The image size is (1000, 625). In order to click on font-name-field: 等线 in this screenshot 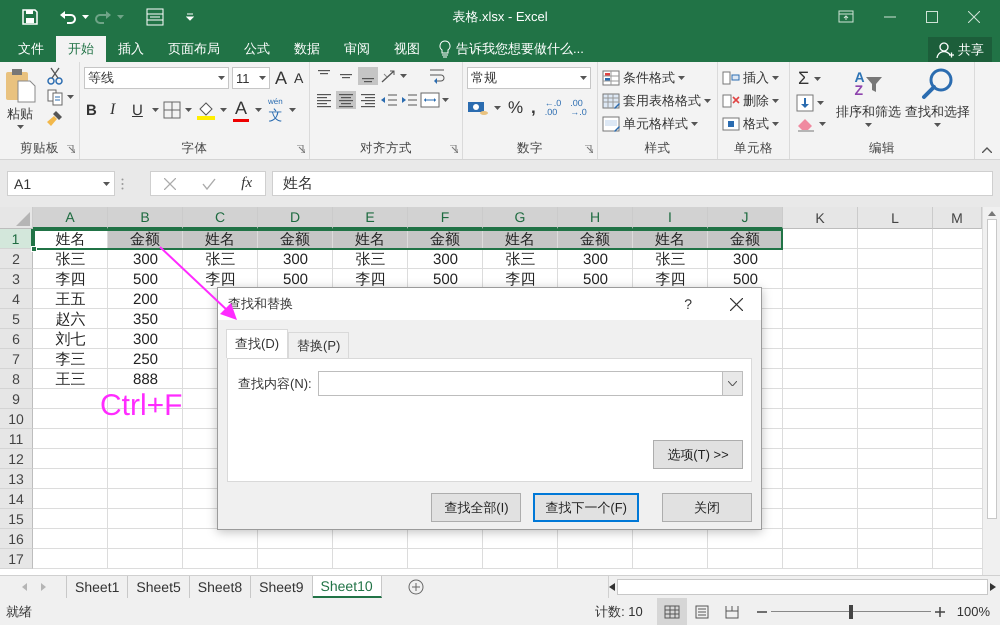, I will do `click(156, 78)`.